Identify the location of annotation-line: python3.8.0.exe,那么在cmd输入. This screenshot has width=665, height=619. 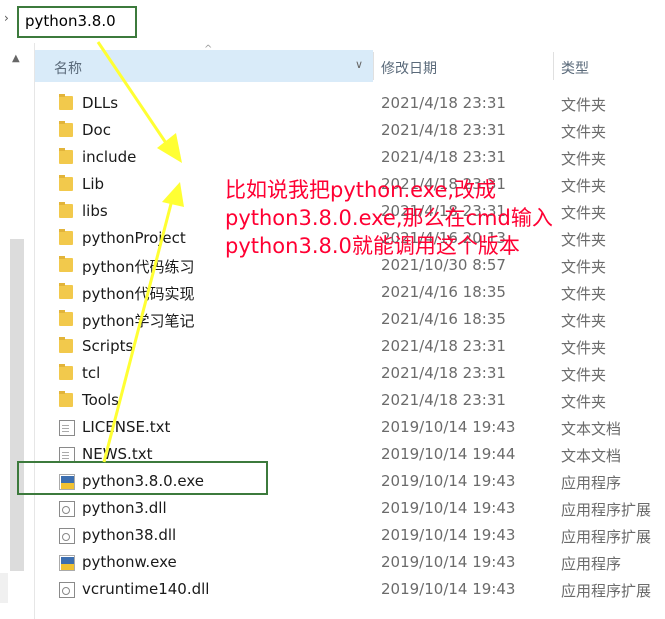
(389, 218).